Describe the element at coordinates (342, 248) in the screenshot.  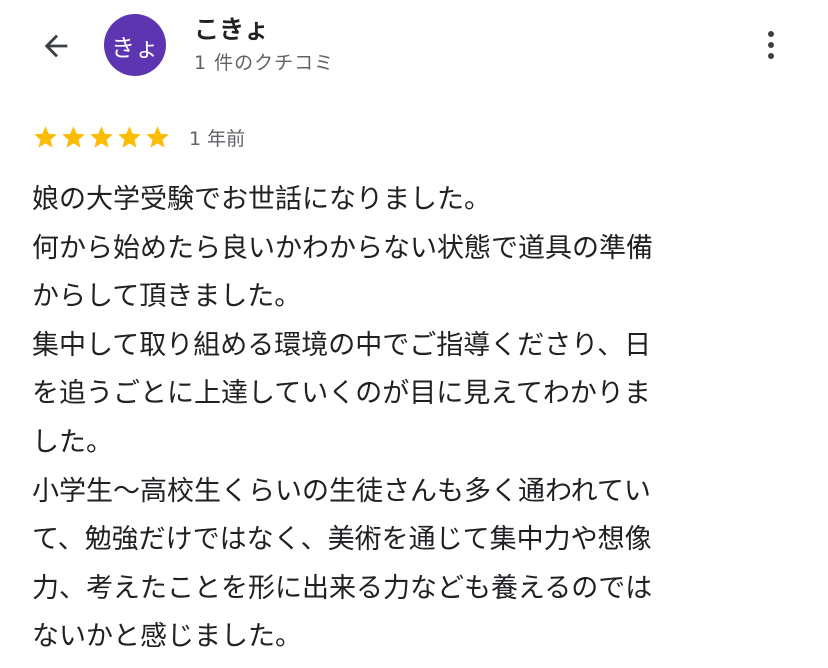
I see `review-line: 何から始めたら良いかわからない状態で道具の準備` at that location.